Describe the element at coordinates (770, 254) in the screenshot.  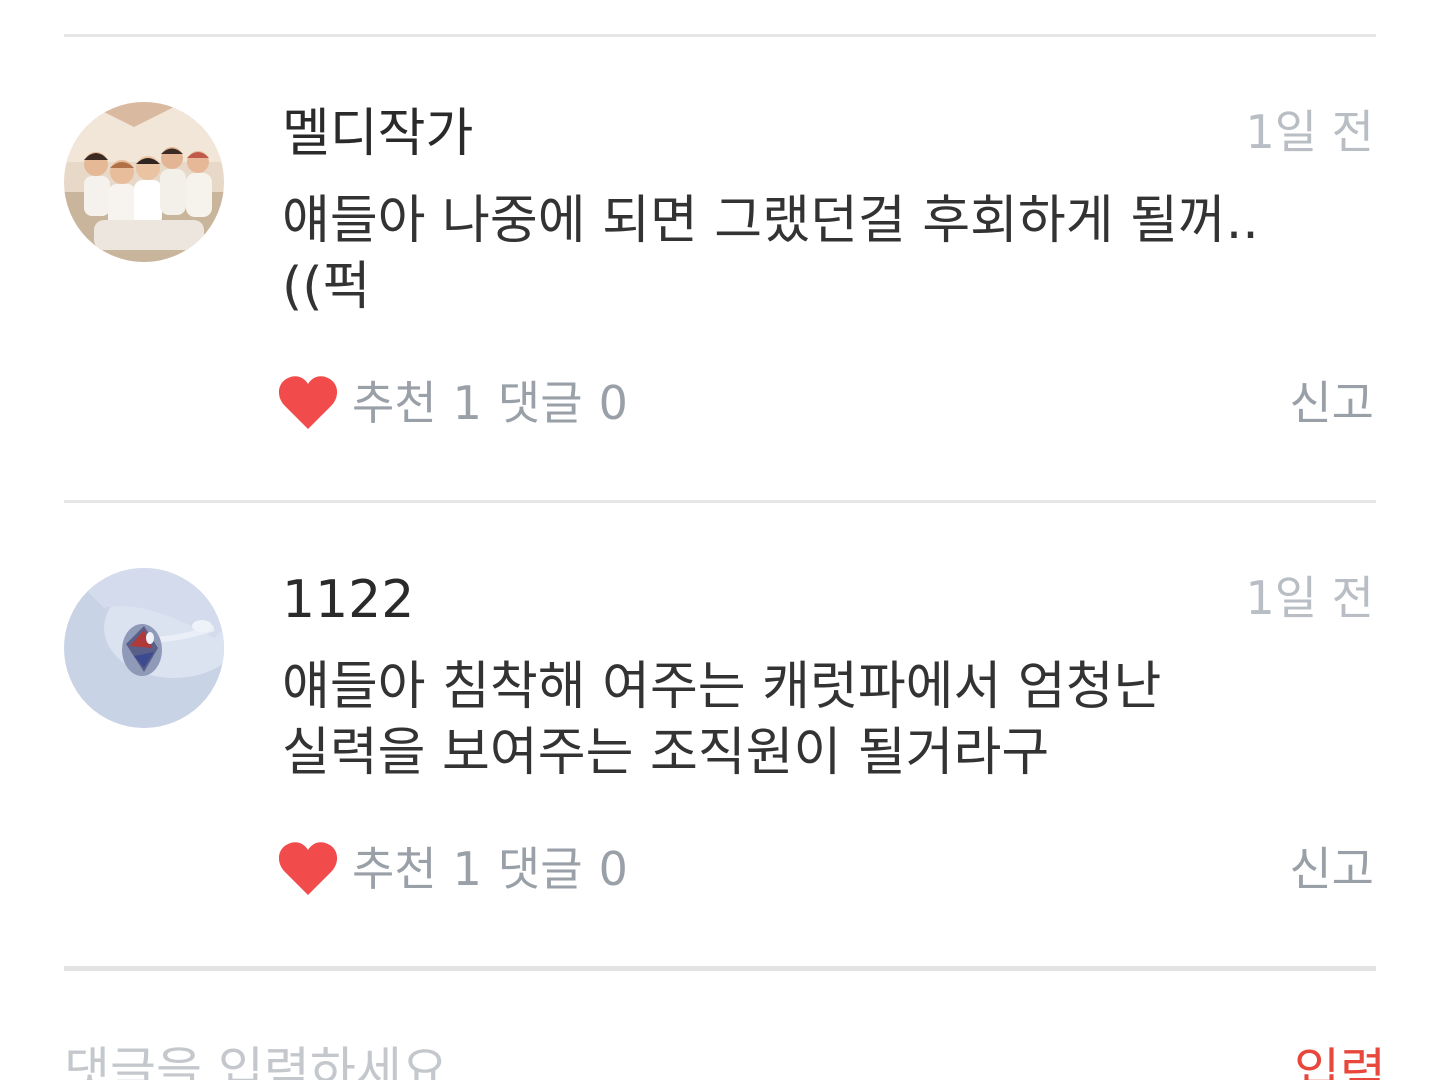
I see `comment-body: 얘들아 나중에 되면 그랬던걸 후회하게 될꺼.. ((퍽` at that location.